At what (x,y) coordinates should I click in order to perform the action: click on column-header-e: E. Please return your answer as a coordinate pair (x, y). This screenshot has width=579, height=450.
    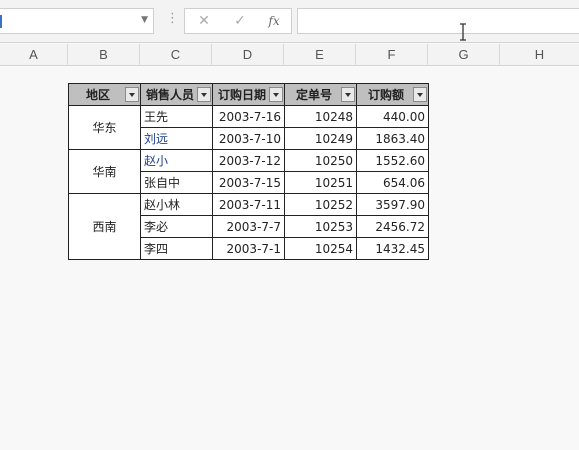
    Looking at the image, I should click on (320, 55).